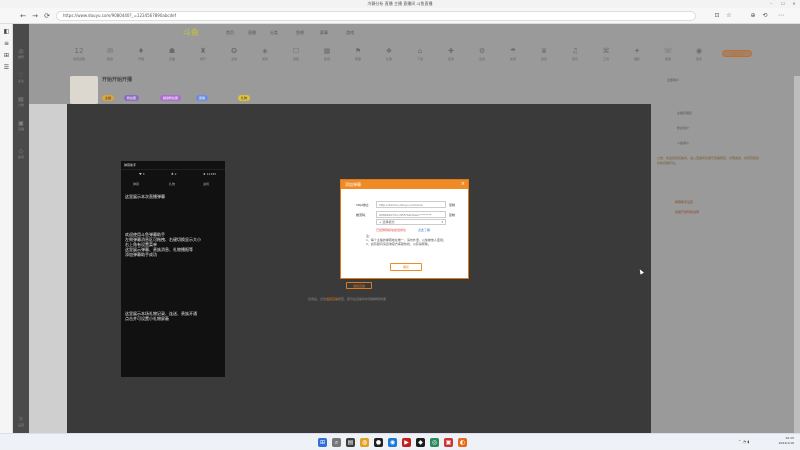 The width and height of the screenshot is (800, 450). I want to click on taskbar-app-icon: ⊞, so click(322, 442).